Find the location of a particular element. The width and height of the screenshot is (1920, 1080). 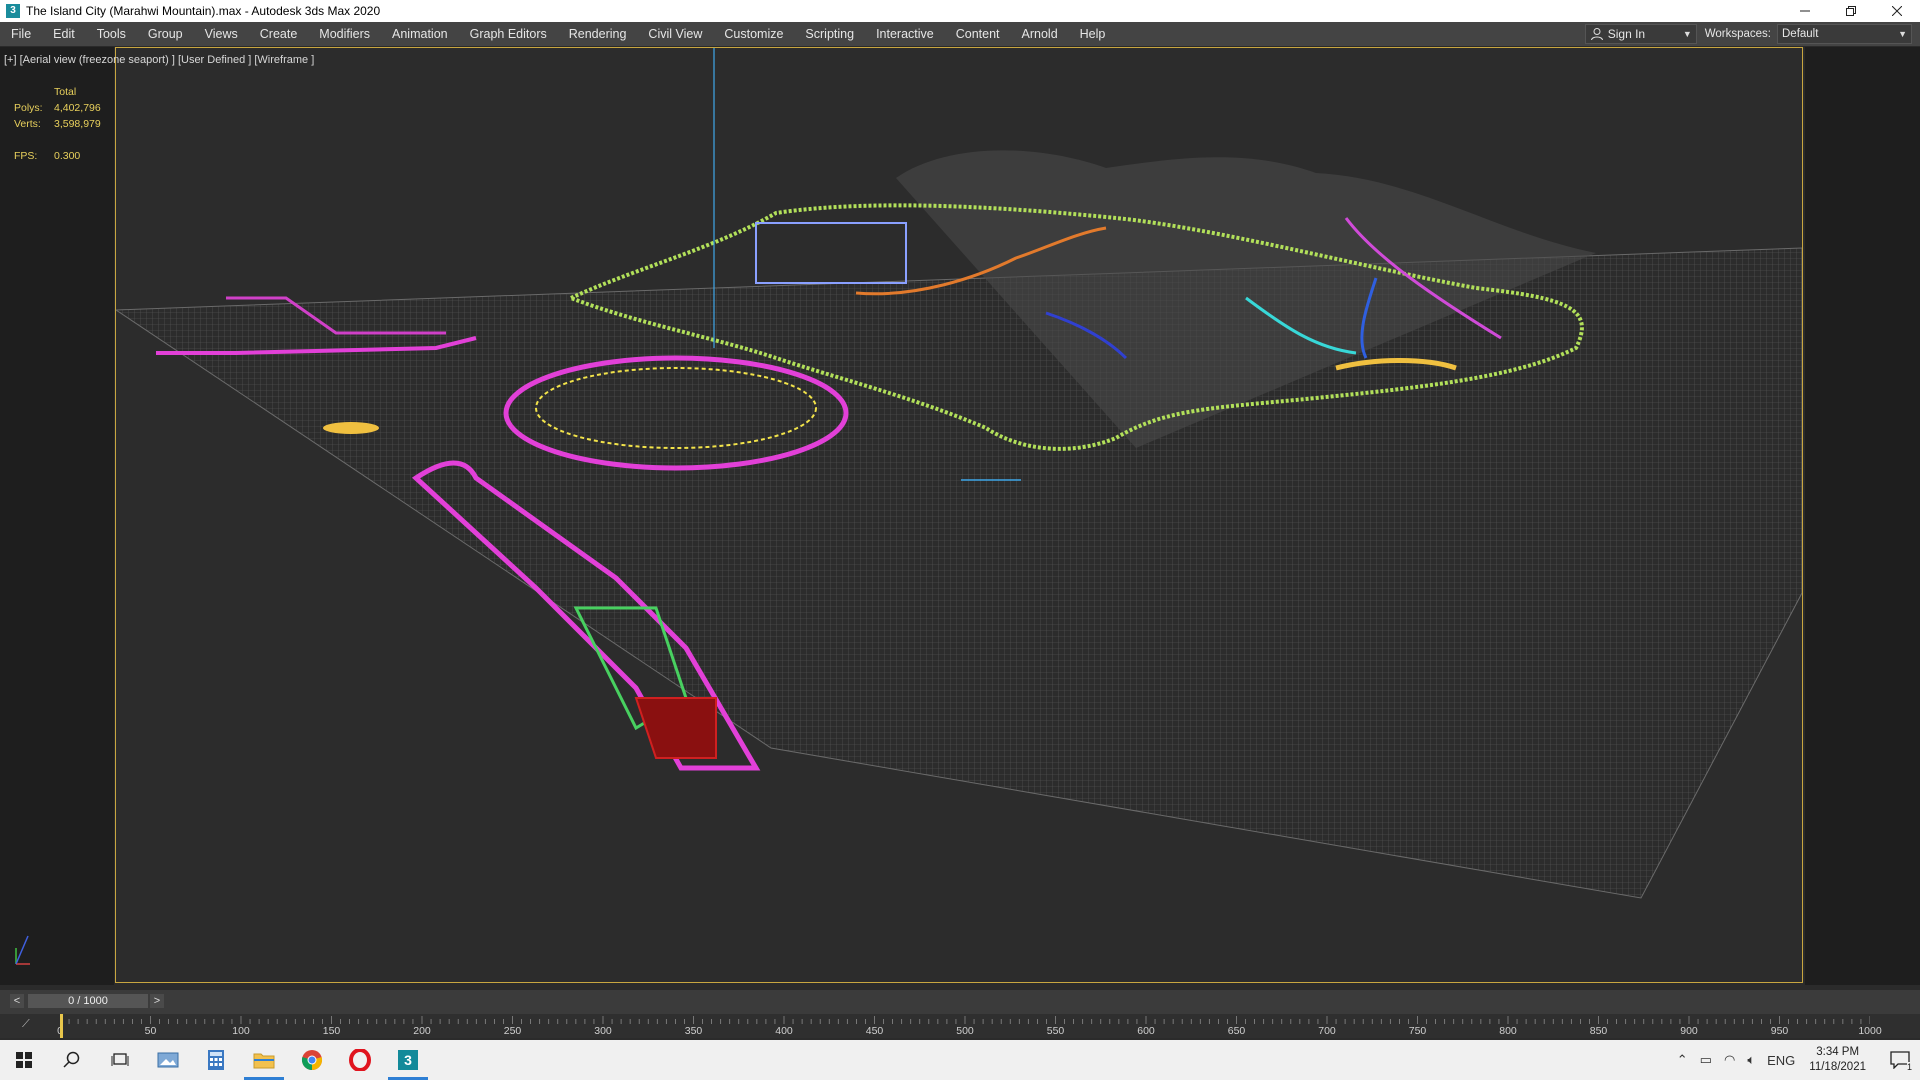

trackbar-tick-label: 250 is located at coordinates (512, 1031).